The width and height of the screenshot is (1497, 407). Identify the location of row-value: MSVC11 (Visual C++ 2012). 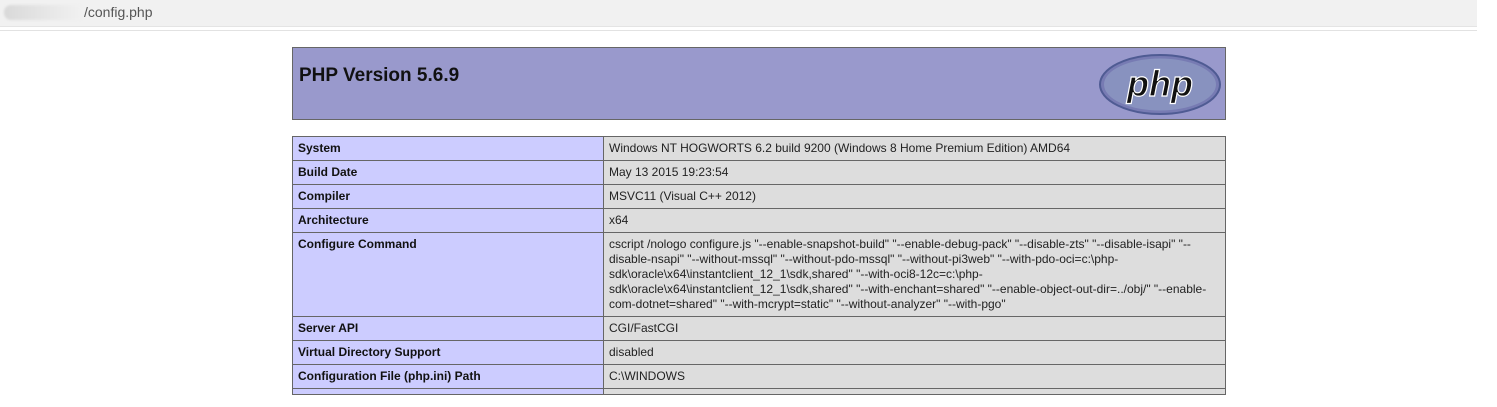
(914, 196).